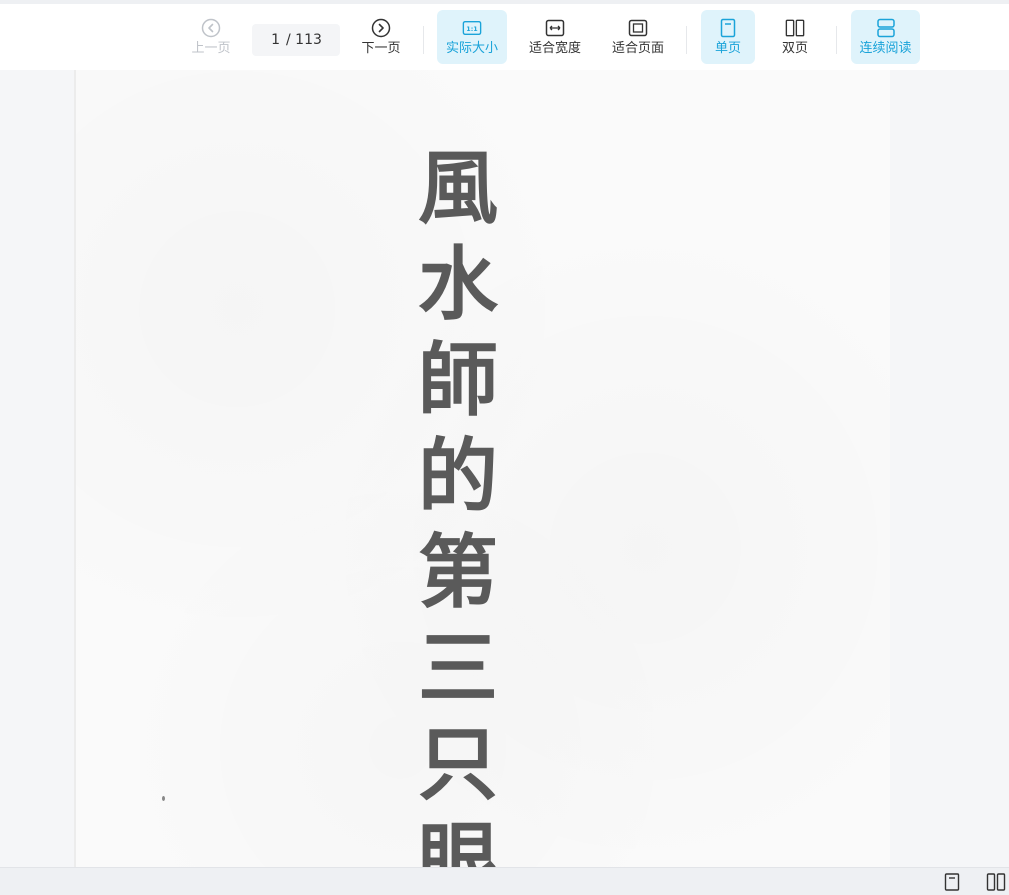  Describe the element at coordinates (885, 48) in the screenshot. I see `continuous-read-label: 连续阅读` at that location.